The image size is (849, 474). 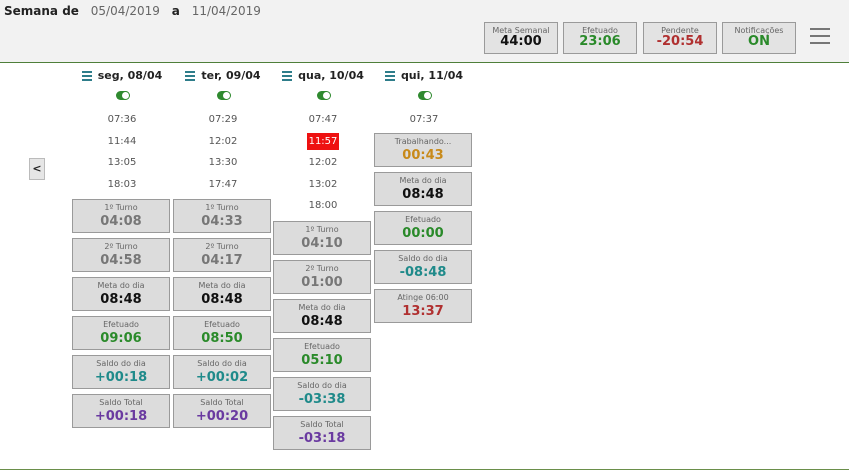 I want to click on day-header: qua, 10/04, so click(x=323, y=76).